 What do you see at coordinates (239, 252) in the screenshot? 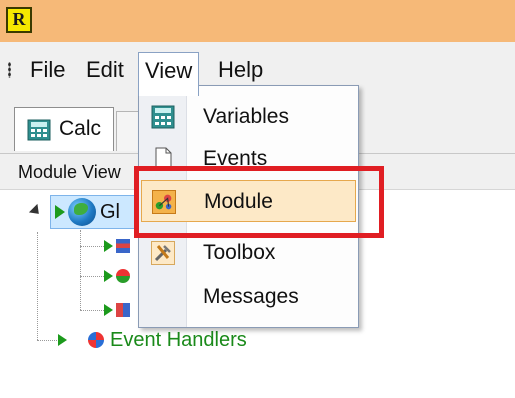
I see `menu-item-label: Toolbox` at bounding box center [239, 252].